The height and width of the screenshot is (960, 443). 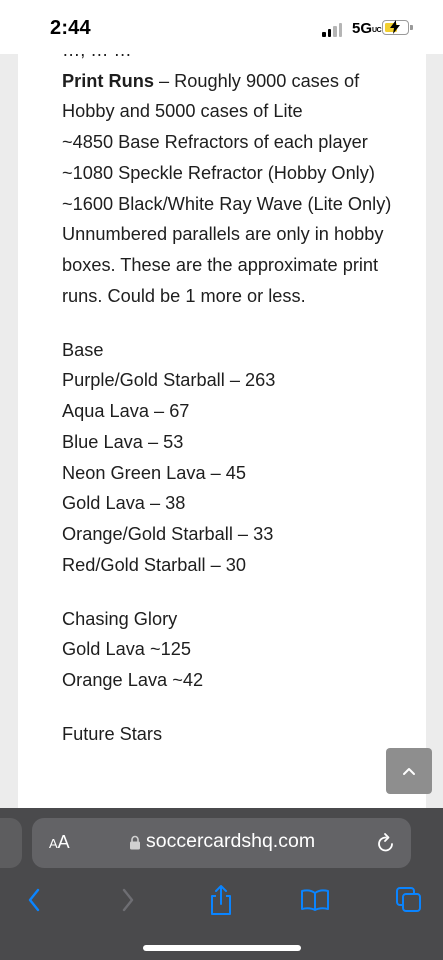 I want to click on list-item: Orange/Gold Starball – 33, so click(x=168, y=533).